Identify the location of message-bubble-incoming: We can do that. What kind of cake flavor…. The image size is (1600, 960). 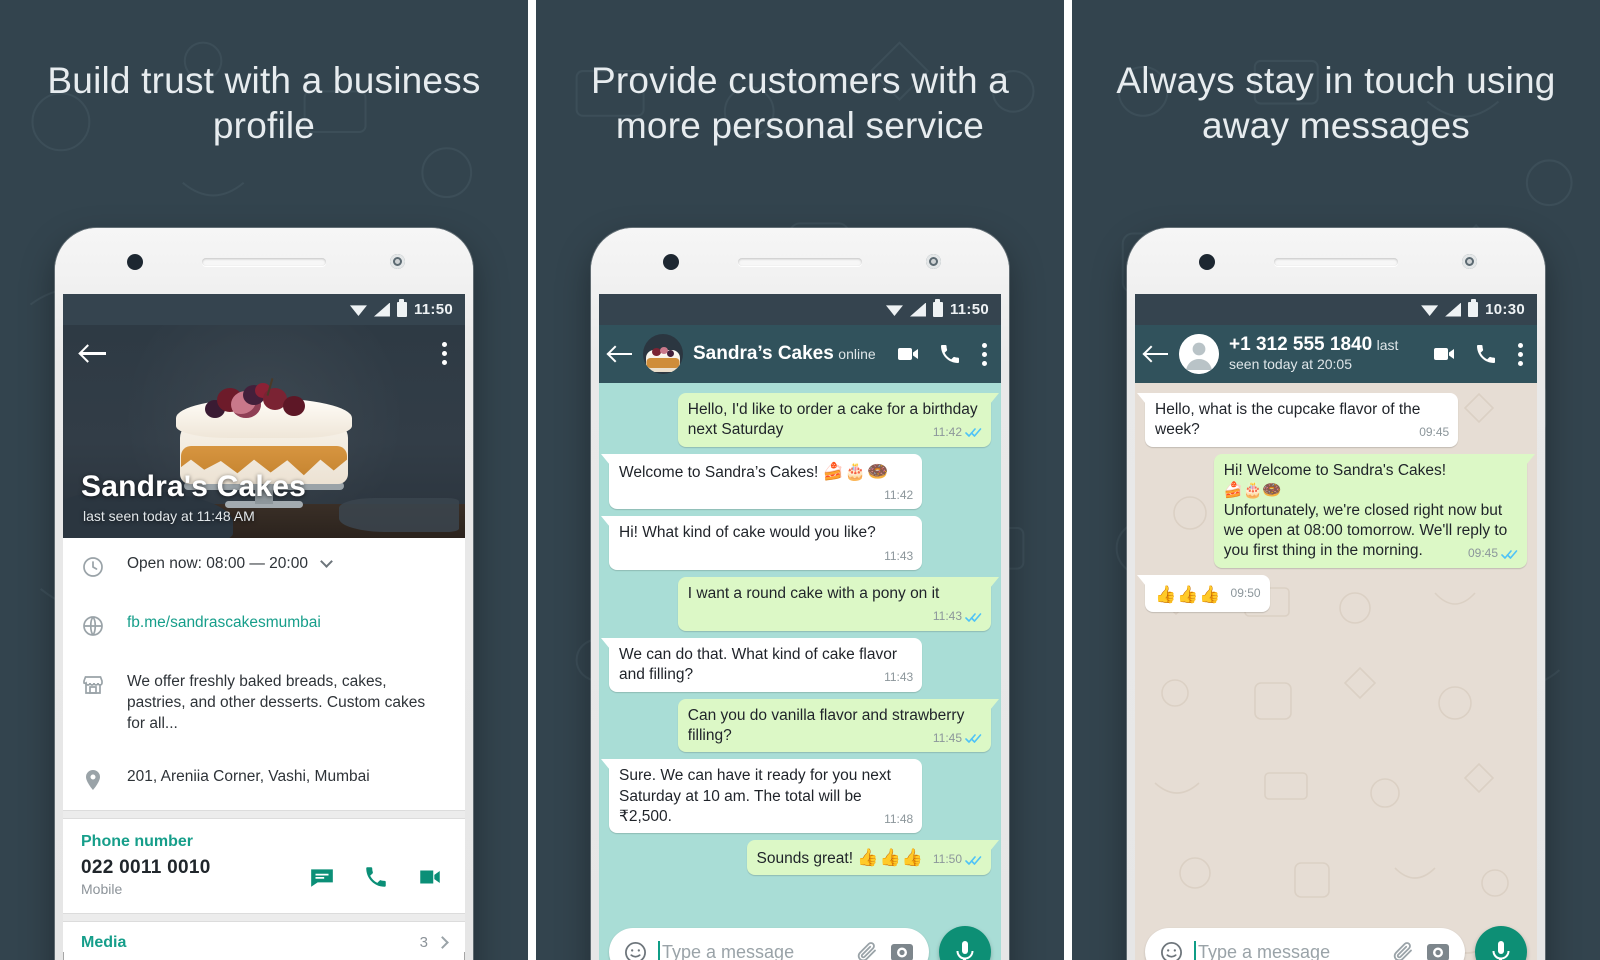
(761, 664).